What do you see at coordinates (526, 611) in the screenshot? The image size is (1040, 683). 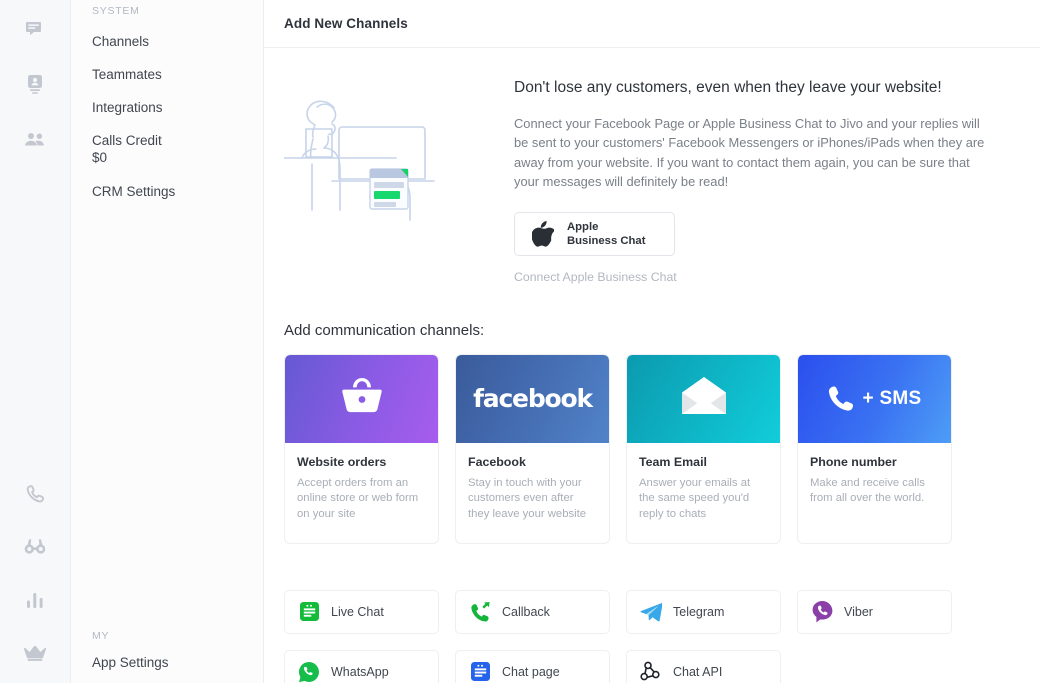 I see `chip-label: Callback` at bounding box center [526, 611].